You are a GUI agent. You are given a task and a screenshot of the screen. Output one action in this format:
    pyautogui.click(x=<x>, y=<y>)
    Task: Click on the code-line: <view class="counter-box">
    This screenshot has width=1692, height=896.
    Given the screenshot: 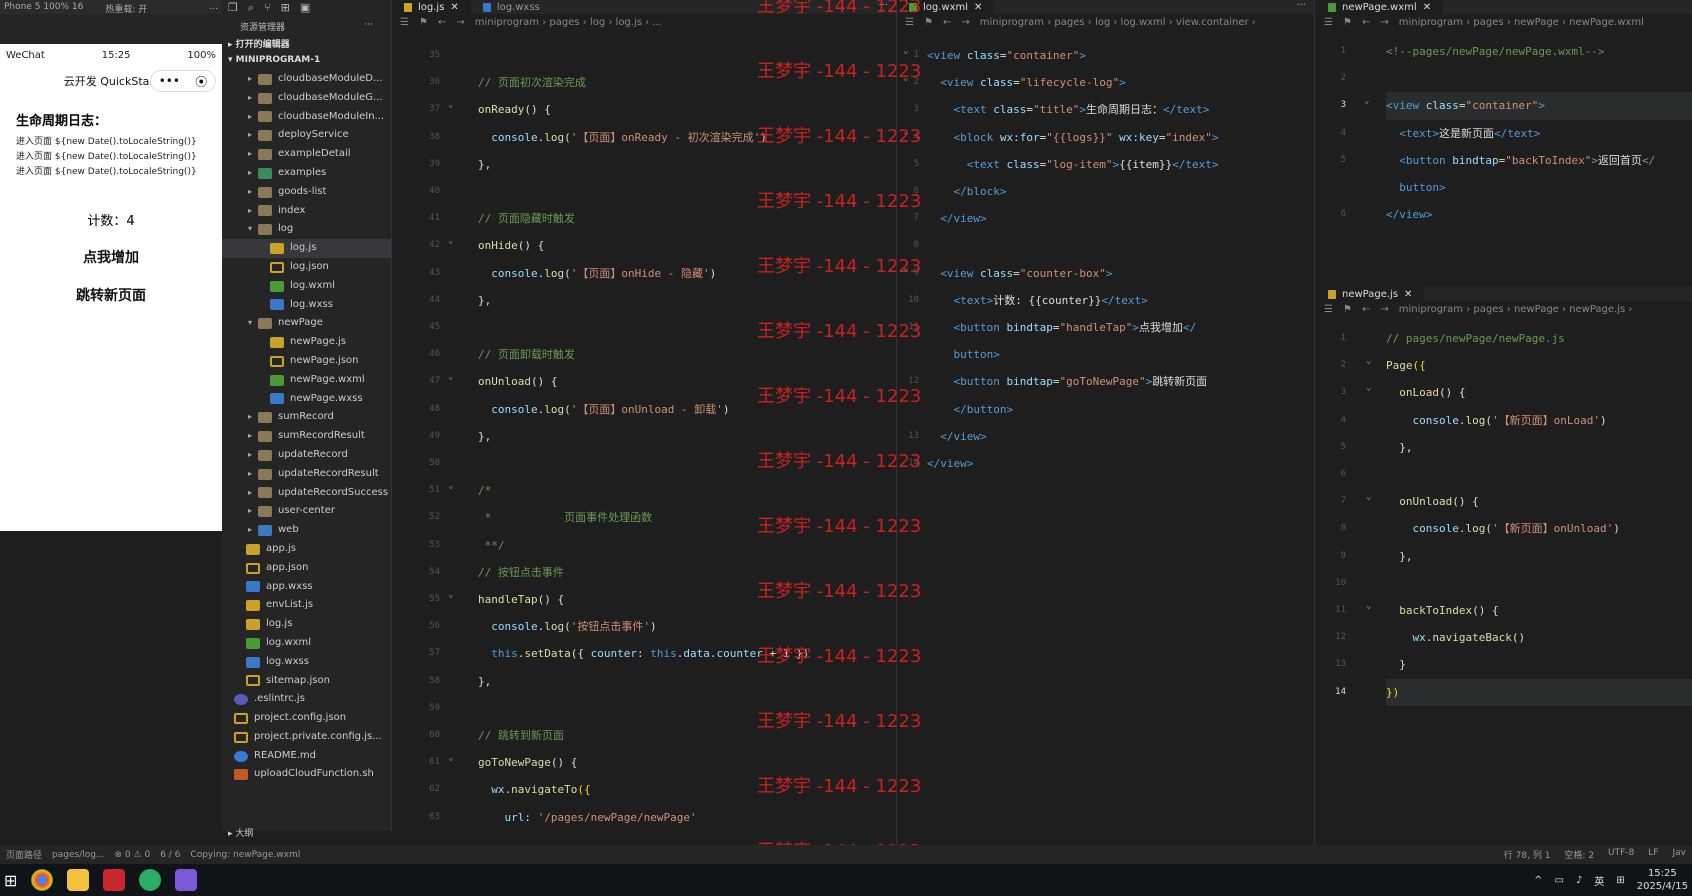 What is the action you would take?
    pyautogui.click(x=1019, y=273)
    